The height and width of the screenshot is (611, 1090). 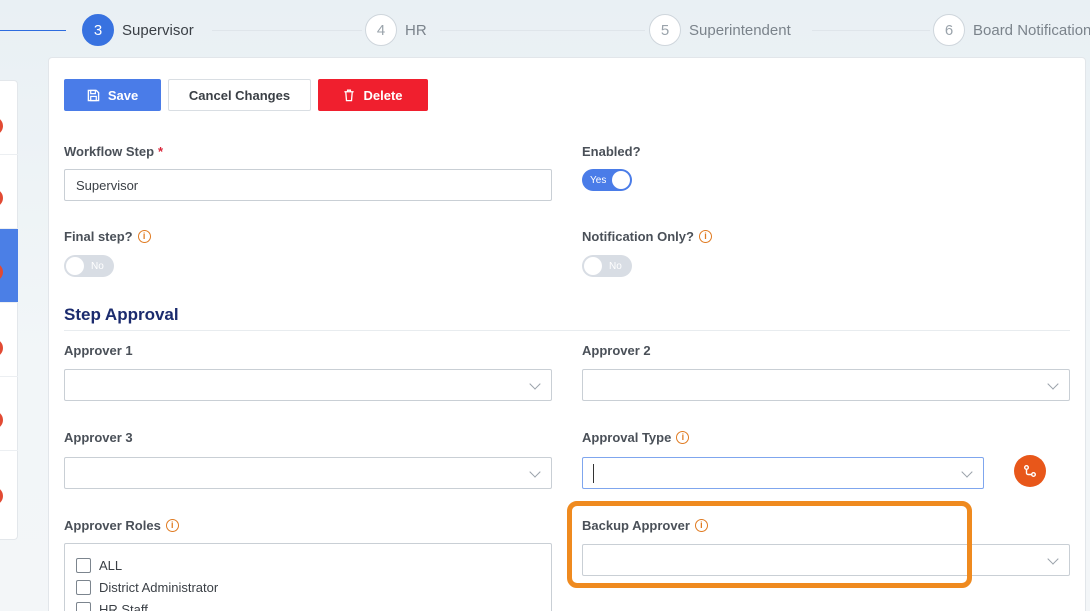 I want to click on approver3-label: Approver 3, so click(x=98, y=437).